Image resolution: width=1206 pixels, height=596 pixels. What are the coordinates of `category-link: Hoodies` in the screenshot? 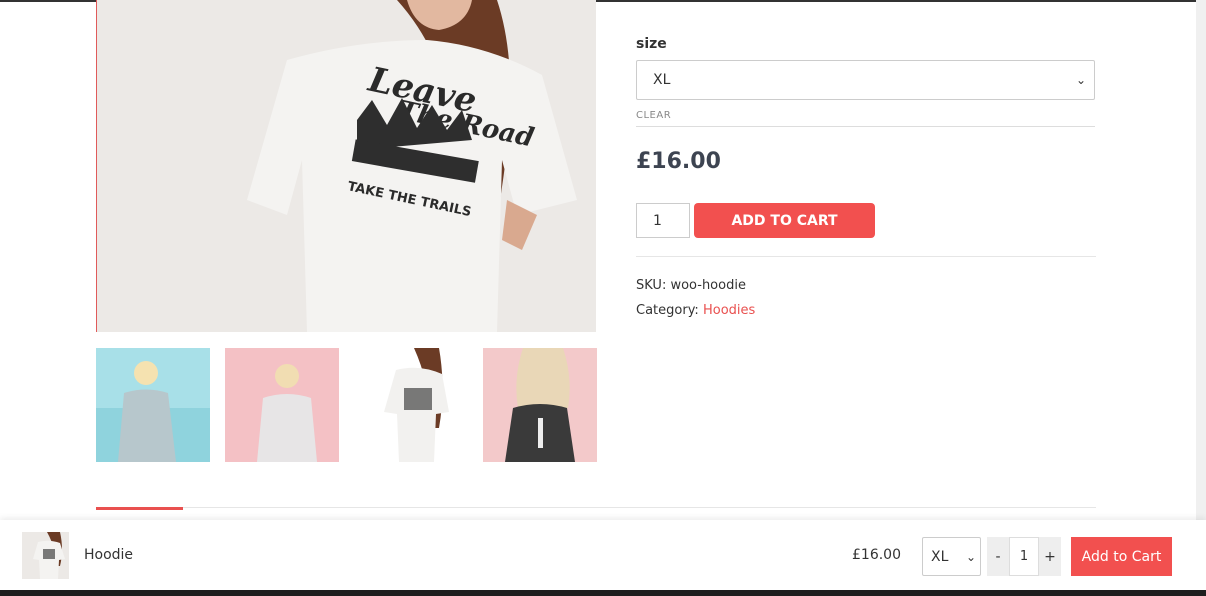 It's located at (729, 310).